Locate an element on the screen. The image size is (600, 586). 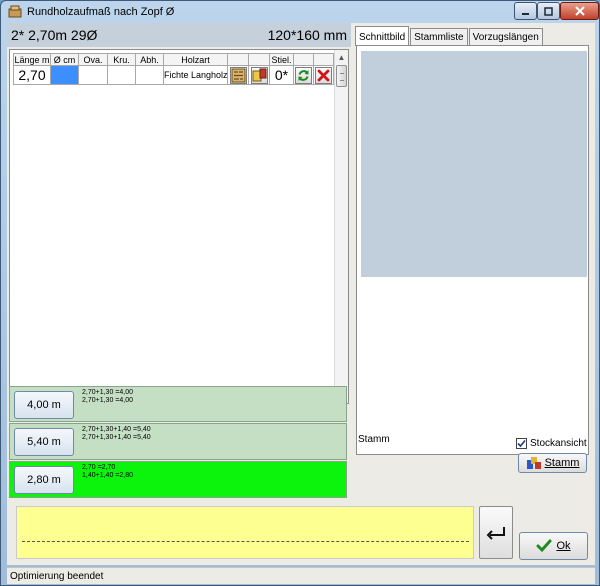
delete-button is located at coordinates (323, 75).